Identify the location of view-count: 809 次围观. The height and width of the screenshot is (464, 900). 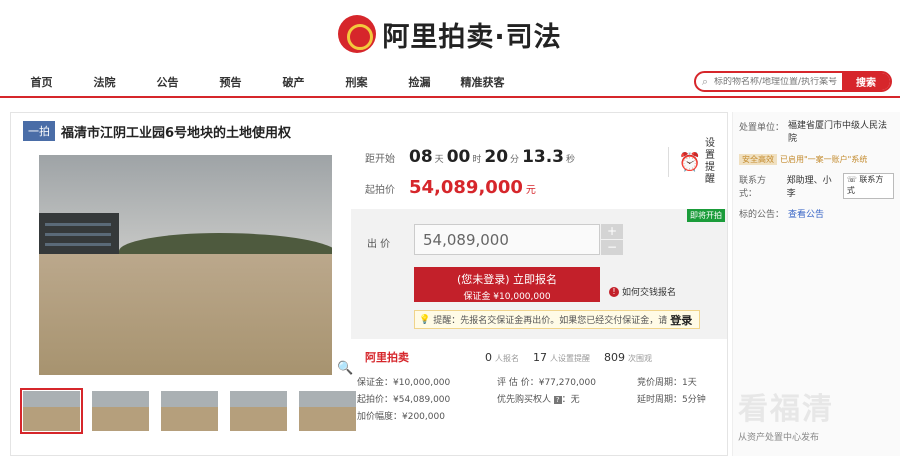
(628, 357).